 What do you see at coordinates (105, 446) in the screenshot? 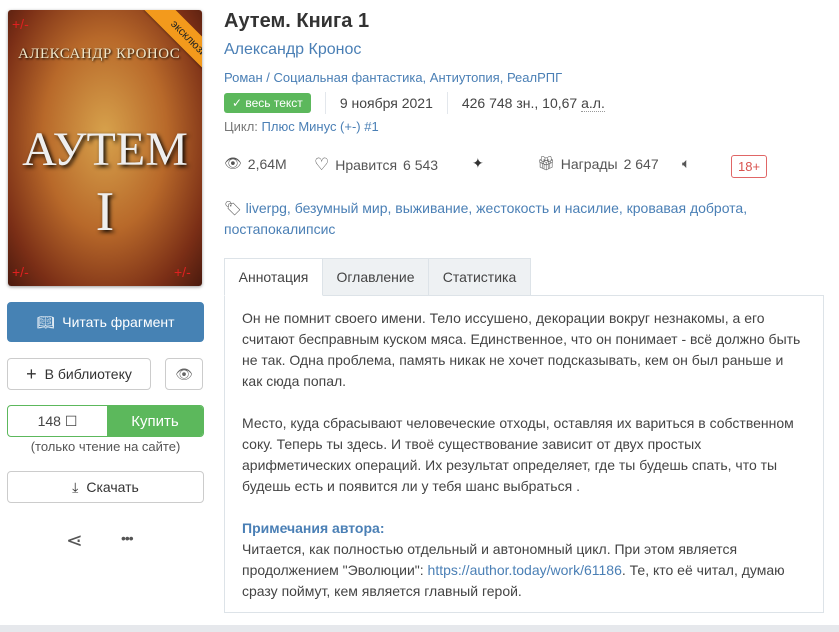
I see `buy-note: (только чтение на сайте)` at bounding box center [105, 446].